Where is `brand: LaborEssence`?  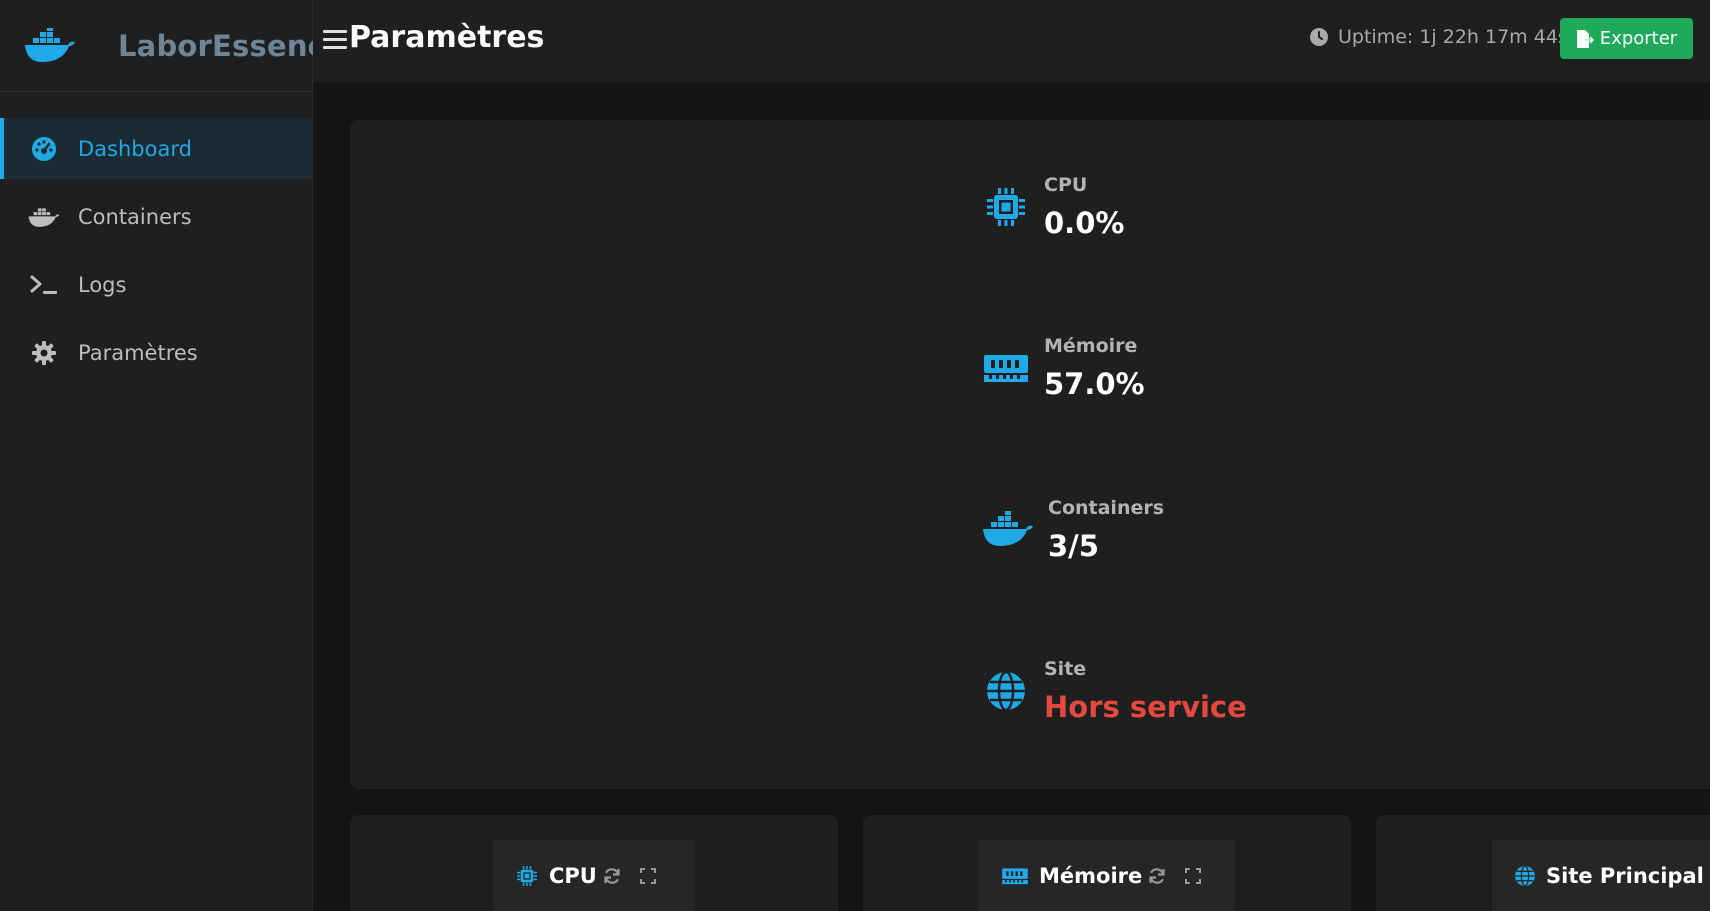
brand: LaborEssence is located at coordinates (172, 46).